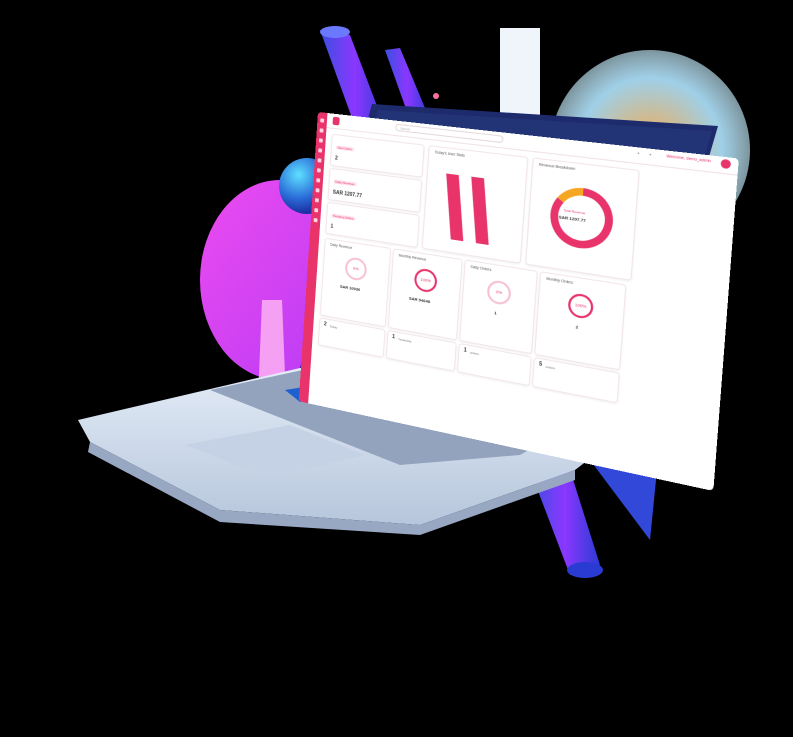 The width and height of the screenshot is (793, 737). Describe the element at coordinates (341, 246) in the screenshot. I see `card-title: Daily Revenue` at that location.